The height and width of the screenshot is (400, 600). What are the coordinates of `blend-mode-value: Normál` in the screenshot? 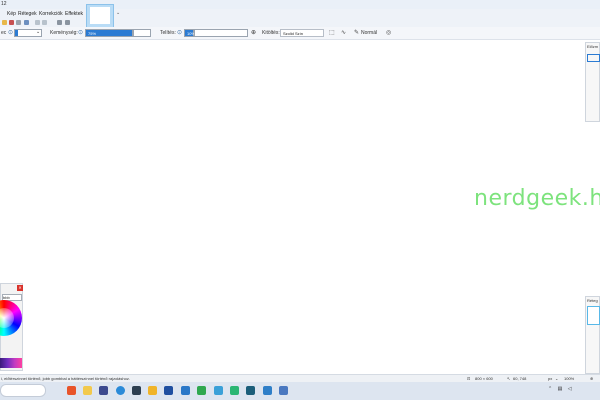 It's located at (369, 33).